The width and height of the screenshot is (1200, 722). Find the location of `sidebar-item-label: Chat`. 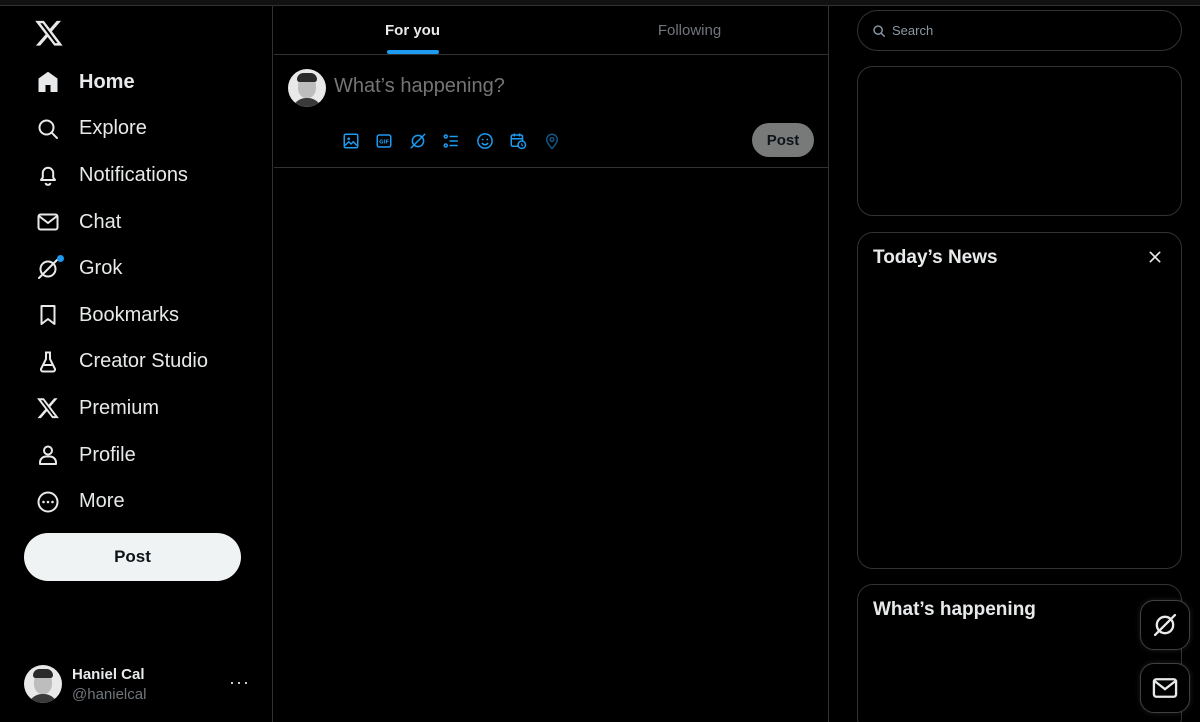

sidebar-item-label: Chat is located at coordinates (100, 221).